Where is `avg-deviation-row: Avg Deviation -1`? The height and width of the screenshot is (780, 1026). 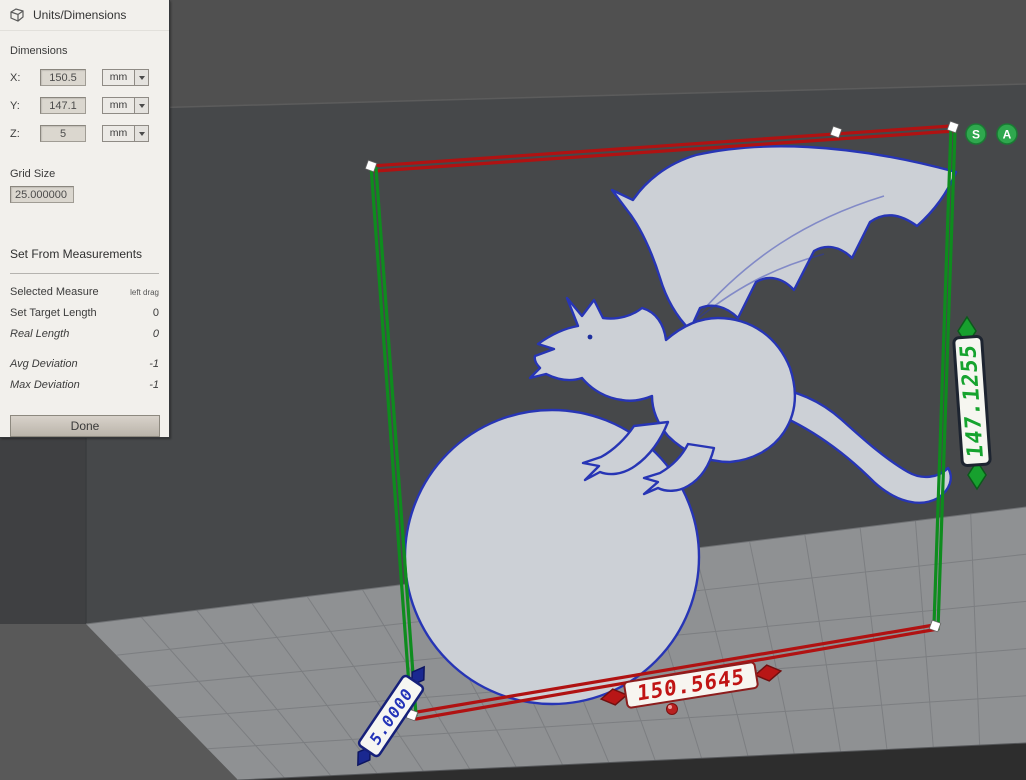 avg-deviation-row: Avg Deviation -1 is located at coordinates (84, 364).